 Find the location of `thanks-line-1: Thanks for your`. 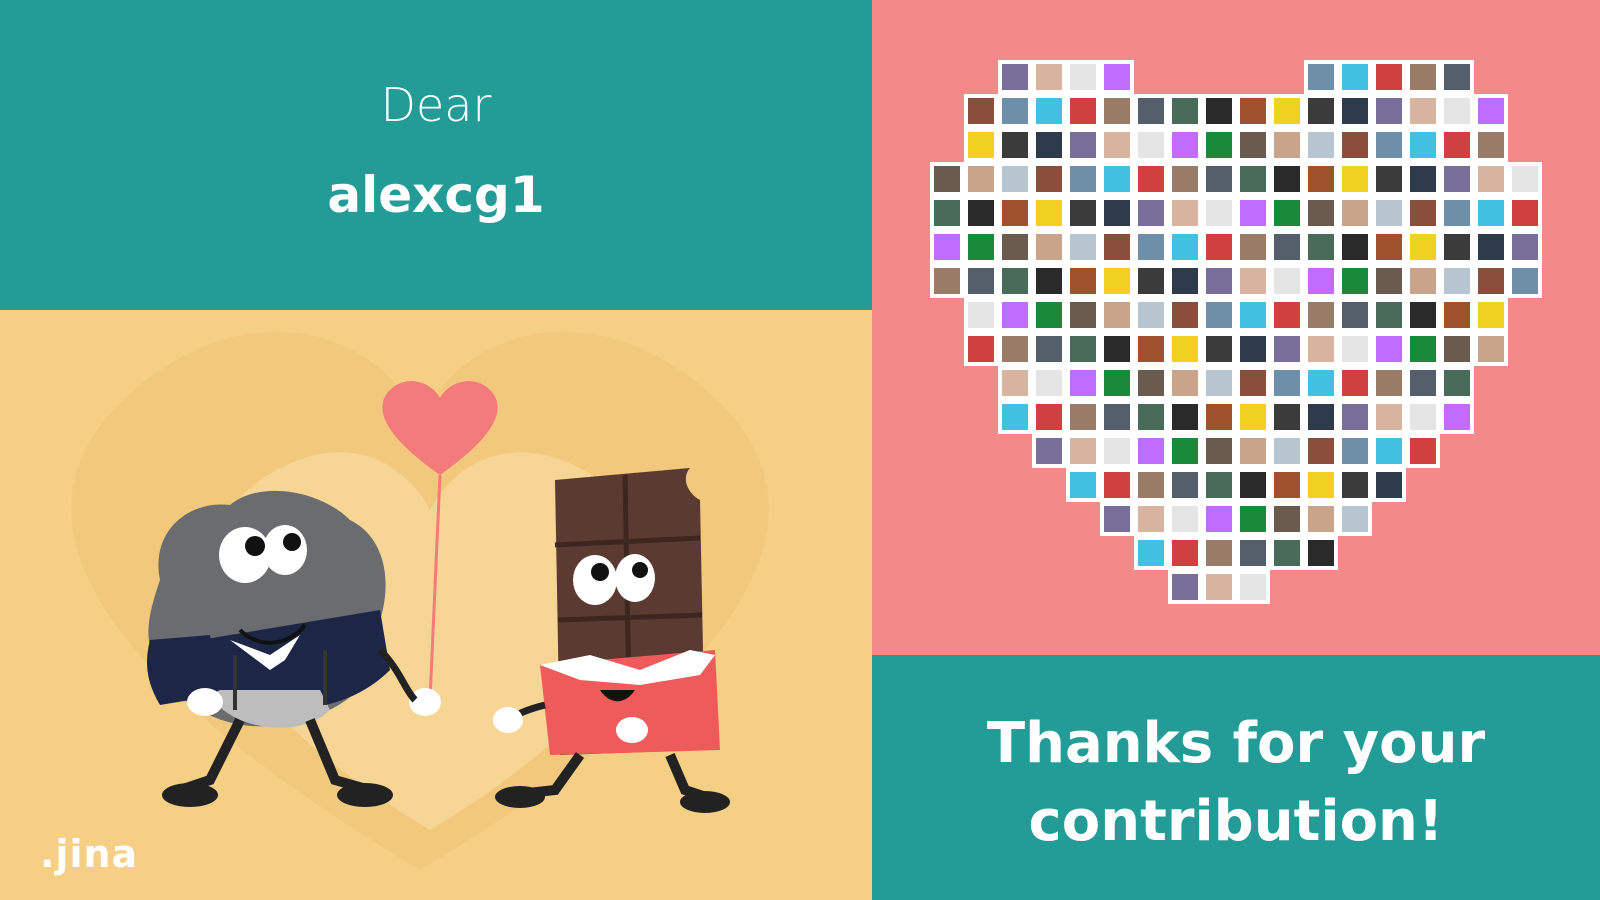

thanks-line-1: Thanks for your is located at coordinates (1236, 743).